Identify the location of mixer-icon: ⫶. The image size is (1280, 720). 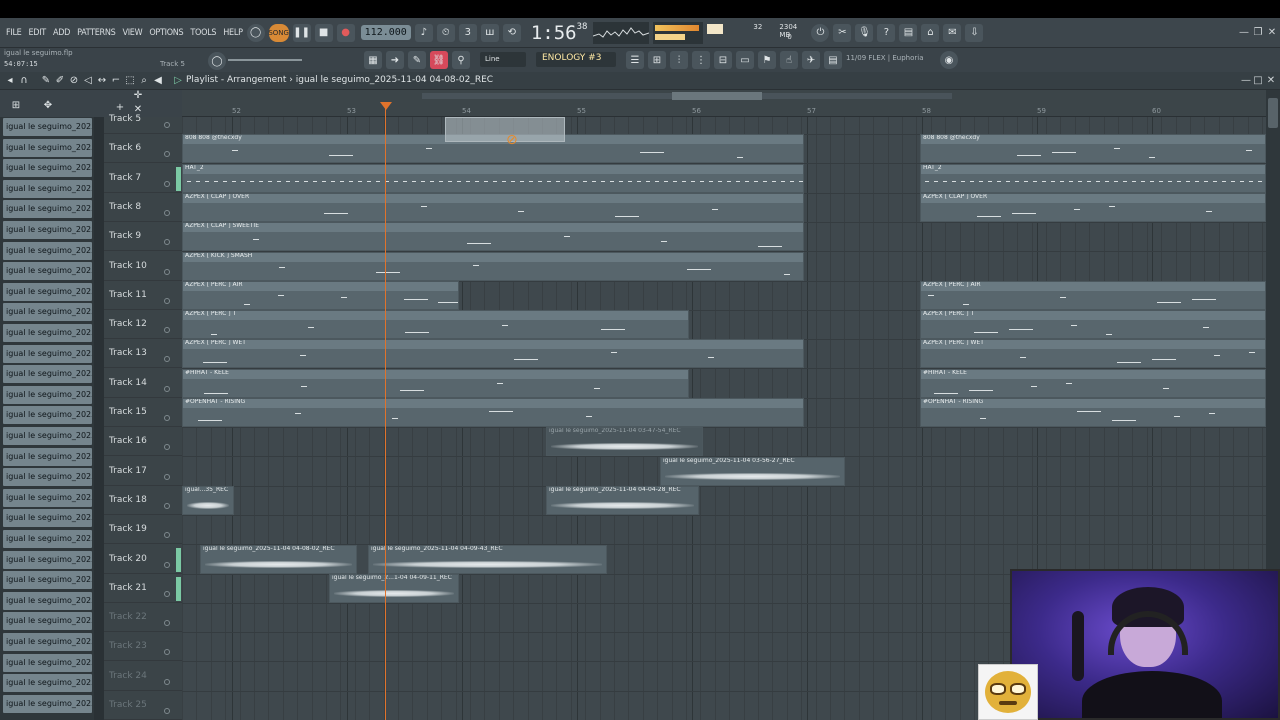
(679, 60).